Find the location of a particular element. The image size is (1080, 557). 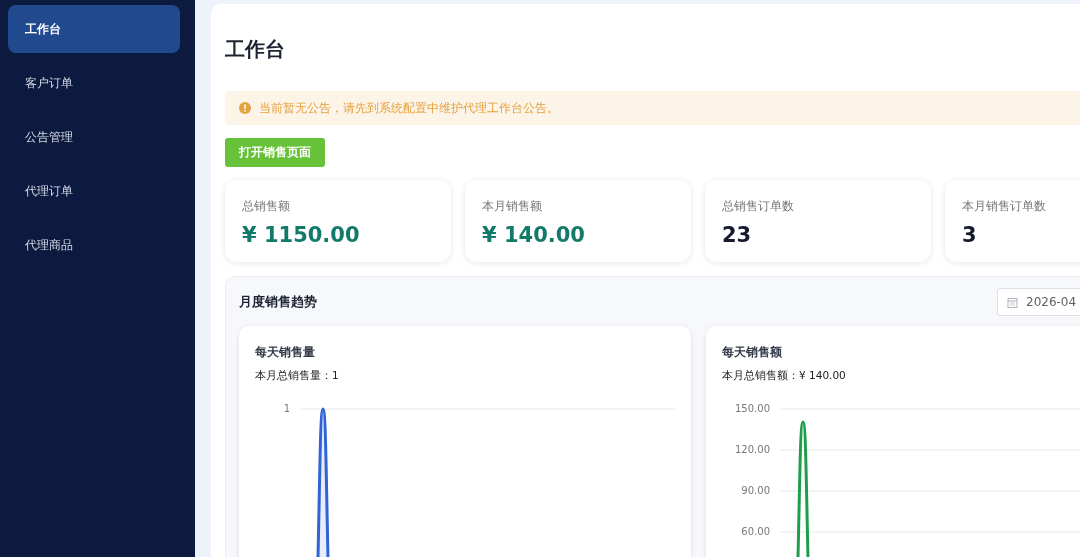

stat-value: ¥ 140.00 is located at coordinates (534, 235).